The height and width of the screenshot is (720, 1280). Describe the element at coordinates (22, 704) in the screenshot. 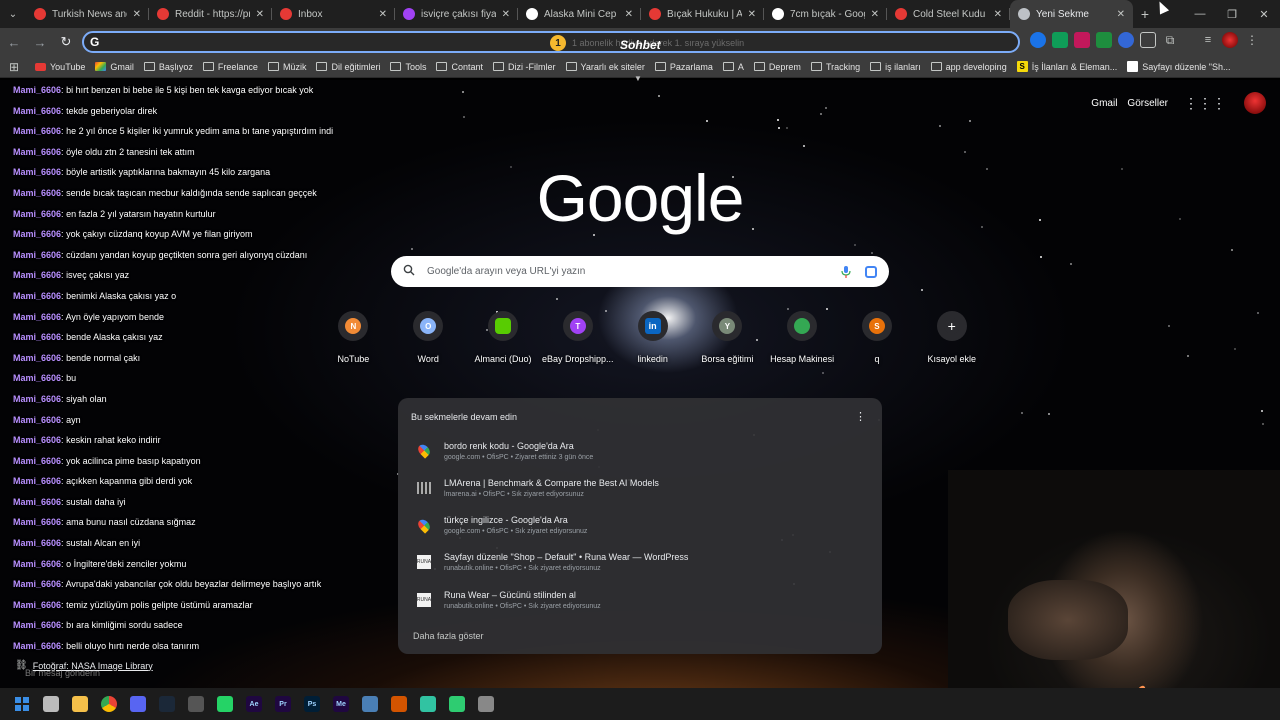

I see `windows-start-icon` at that location.